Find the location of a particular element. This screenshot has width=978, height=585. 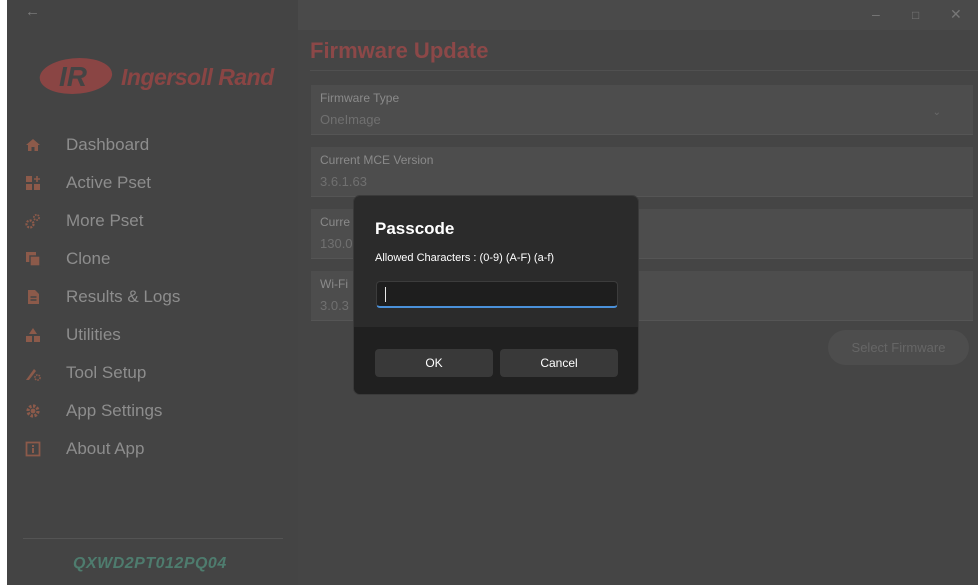

sidebar-item-tool-setup: Tool Setup is located at coordinates (152, 373).